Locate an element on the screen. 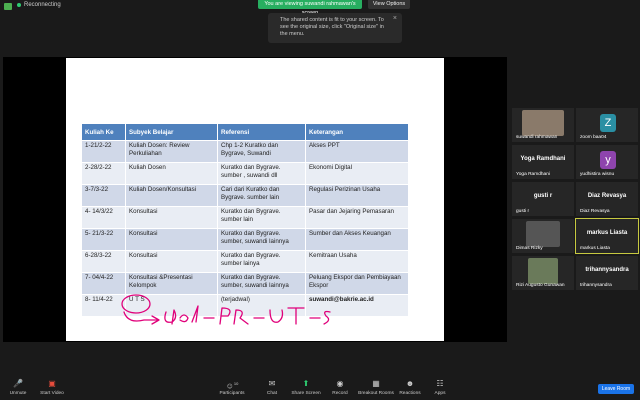  participants-count: 10 is located at coordinates (236, 383).